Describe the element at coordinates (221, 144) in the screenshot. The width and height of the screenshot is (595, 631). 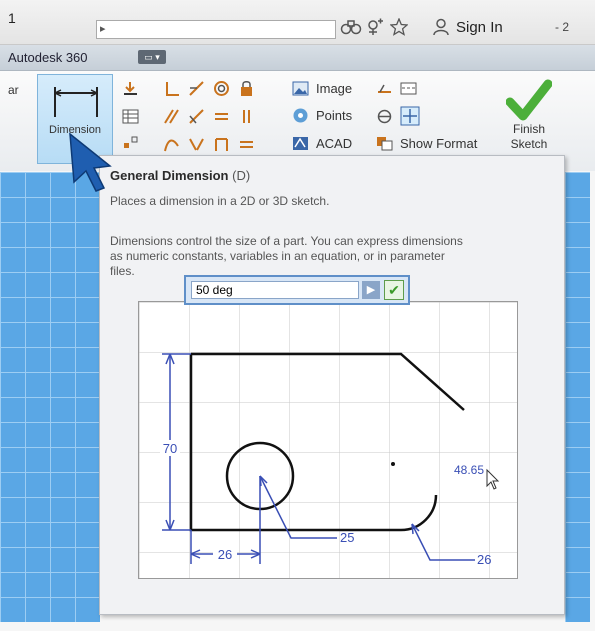
I see `collinear-constraint-icon` at that location.